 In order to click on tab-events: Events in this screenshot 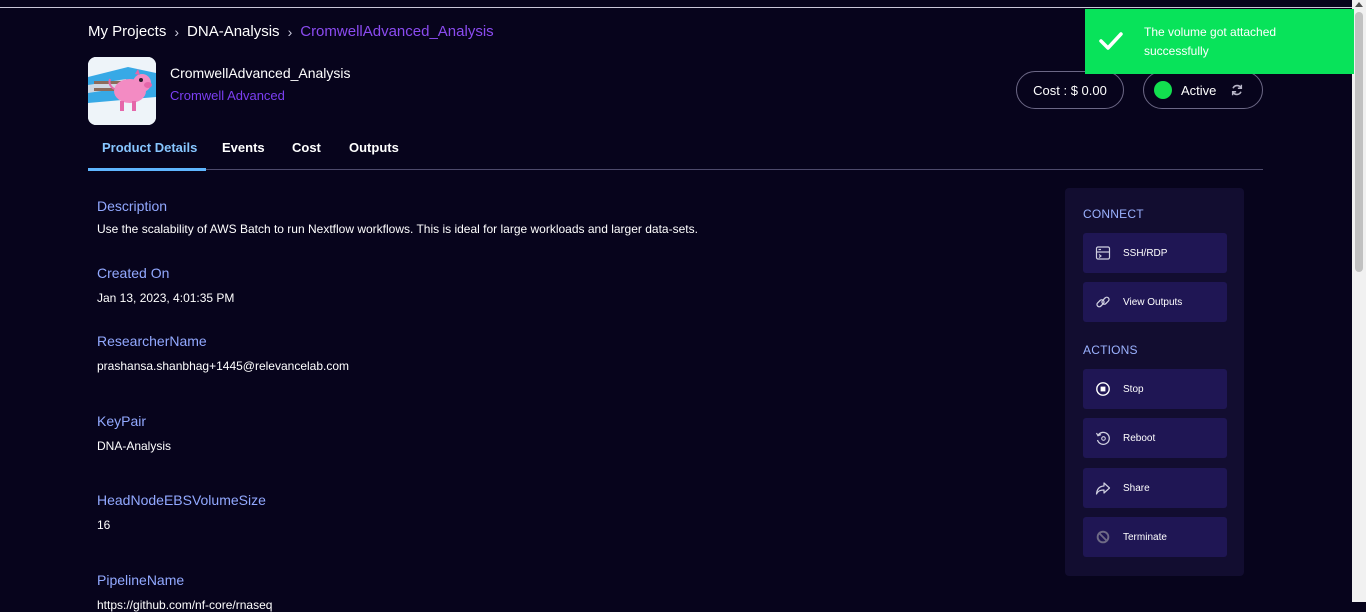, I will do `click(243, 147)`.